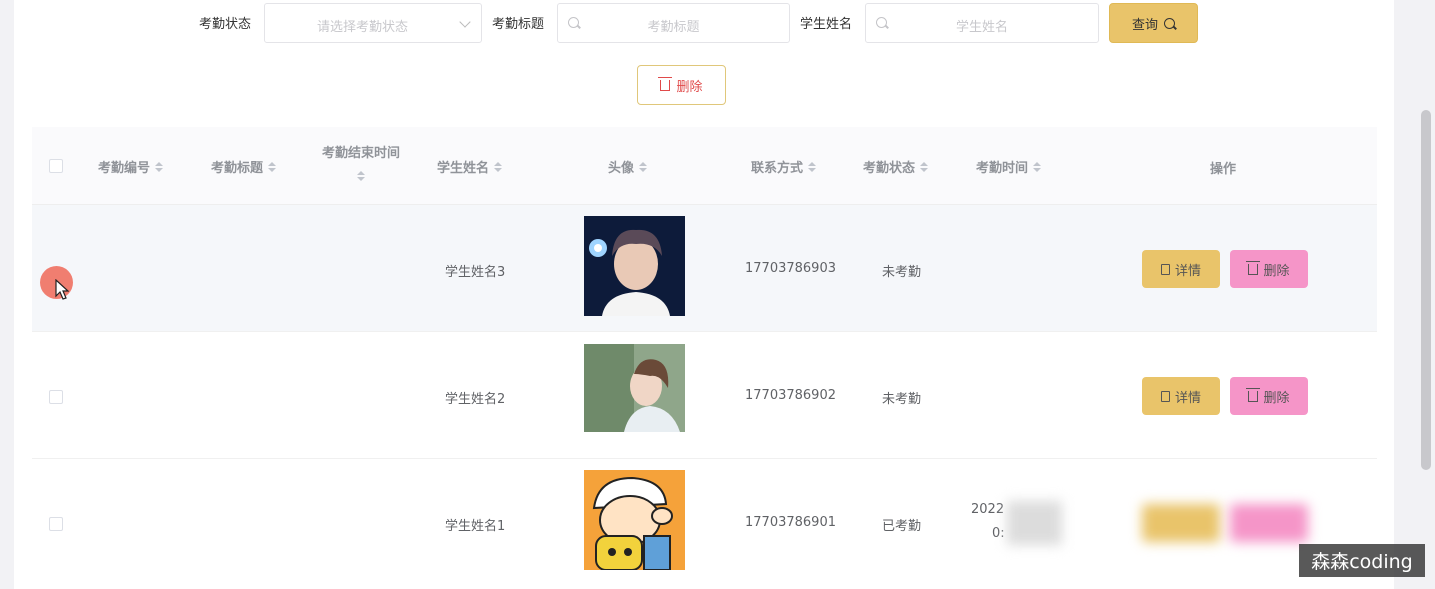  I want to click on status-select: 请选择考勤状态, so click(373, 23).